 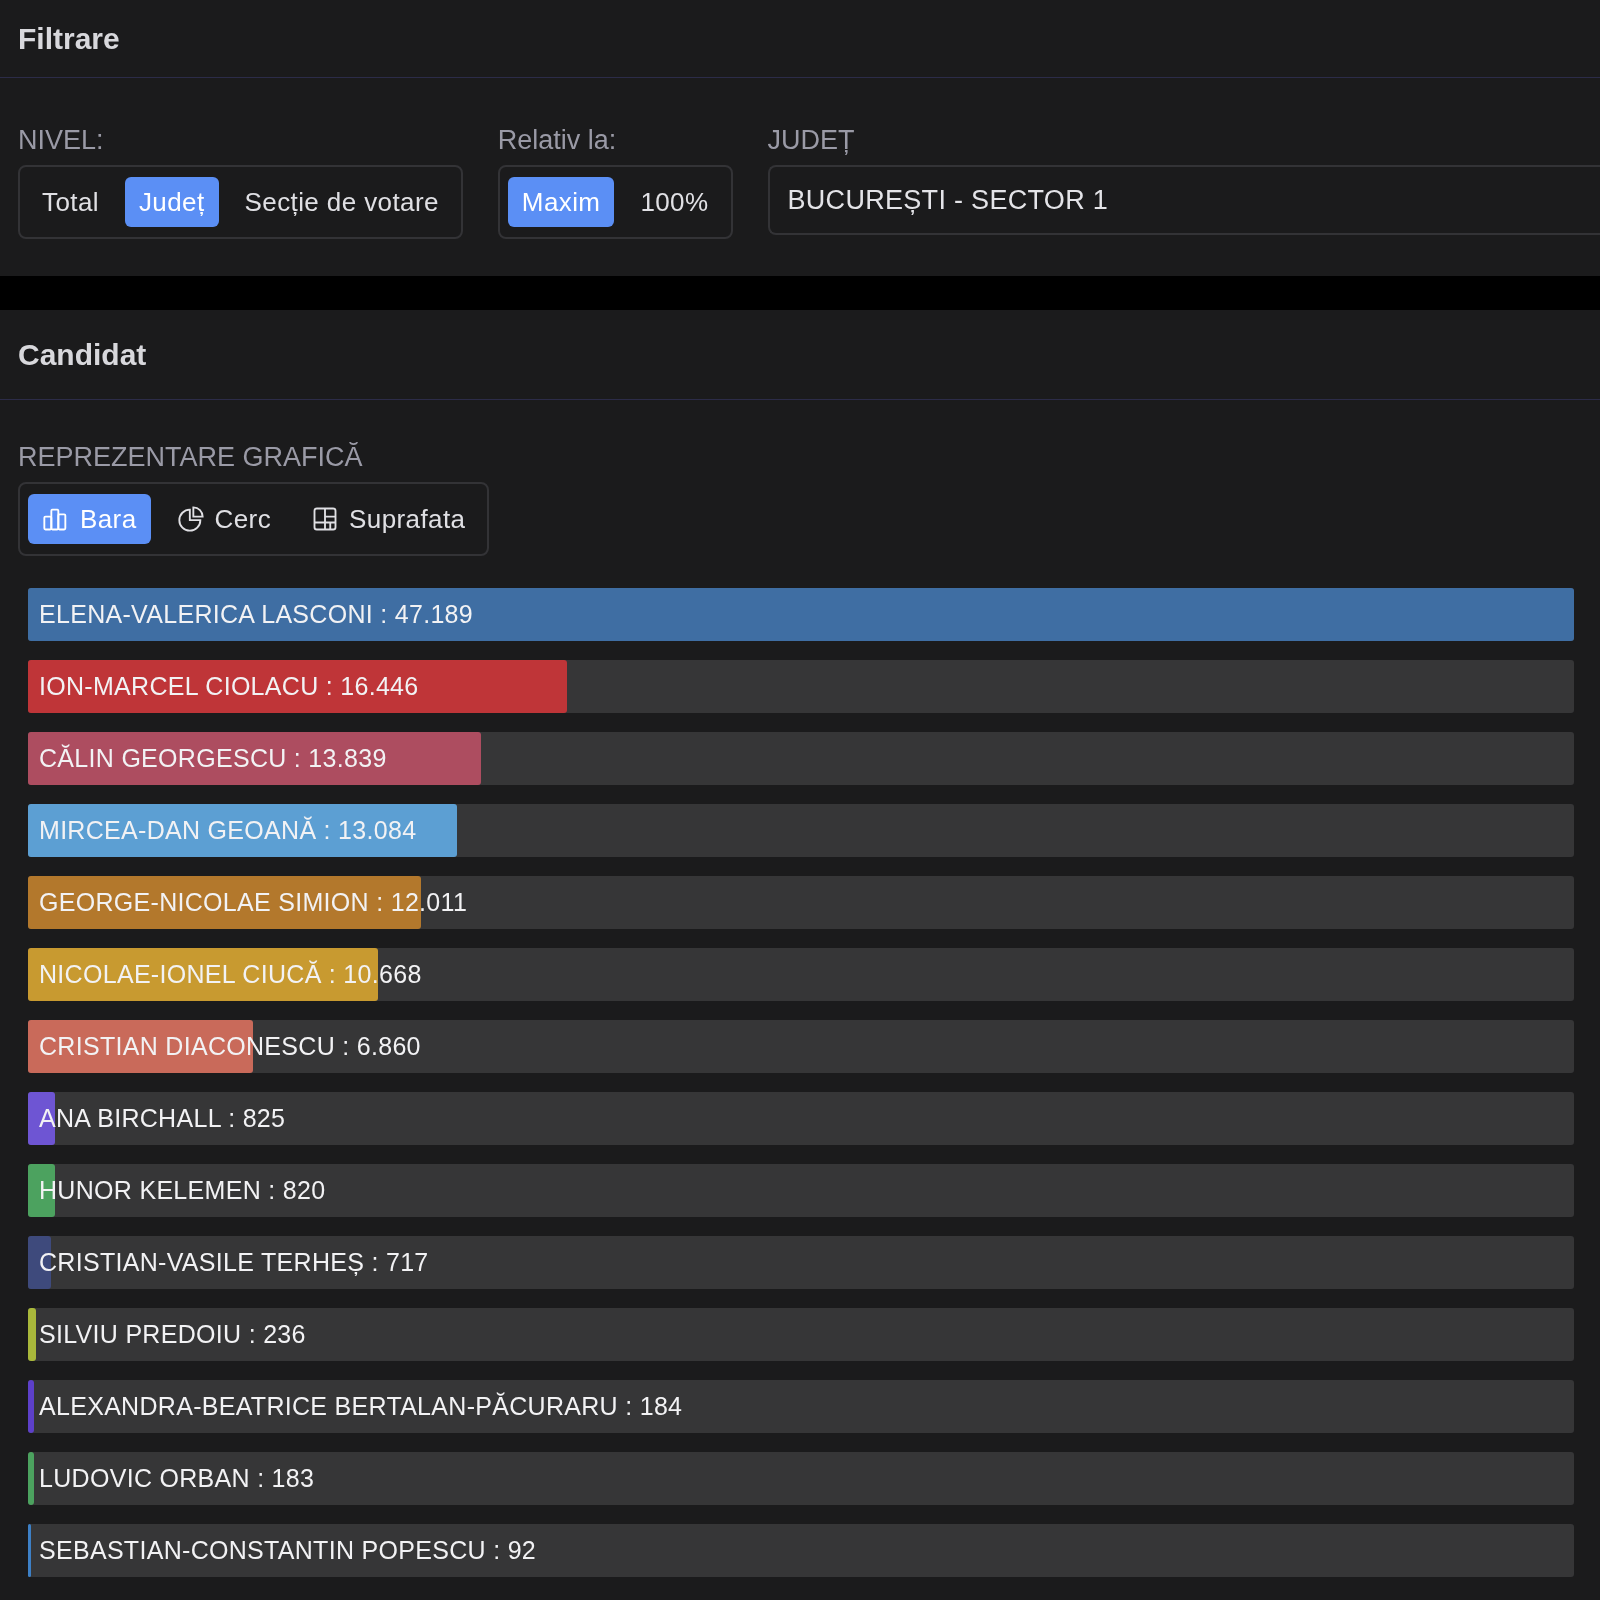 I want to click on bar-label: SILVIU PREDOIU : 236, so click(x=172, y=1334).